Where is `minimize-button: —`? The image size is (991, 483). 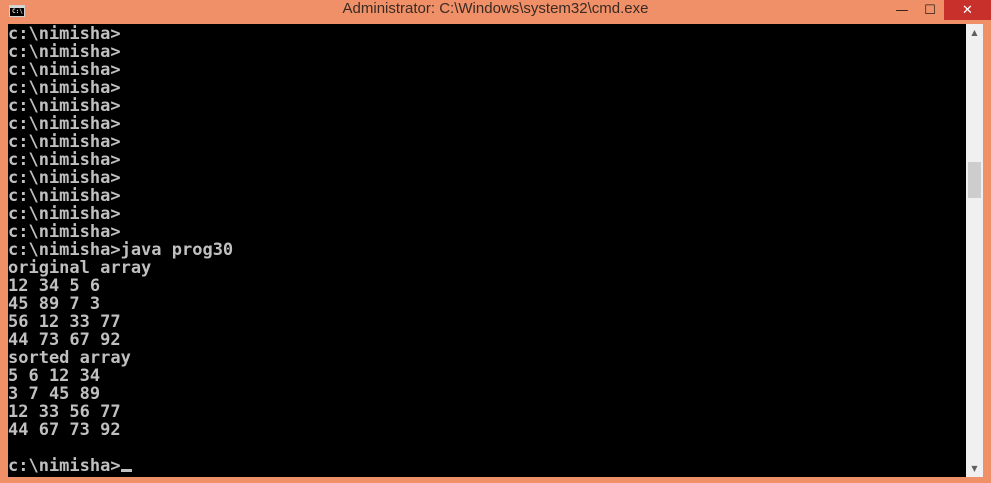 minimize-button: — is located at coordinates (902, 10).